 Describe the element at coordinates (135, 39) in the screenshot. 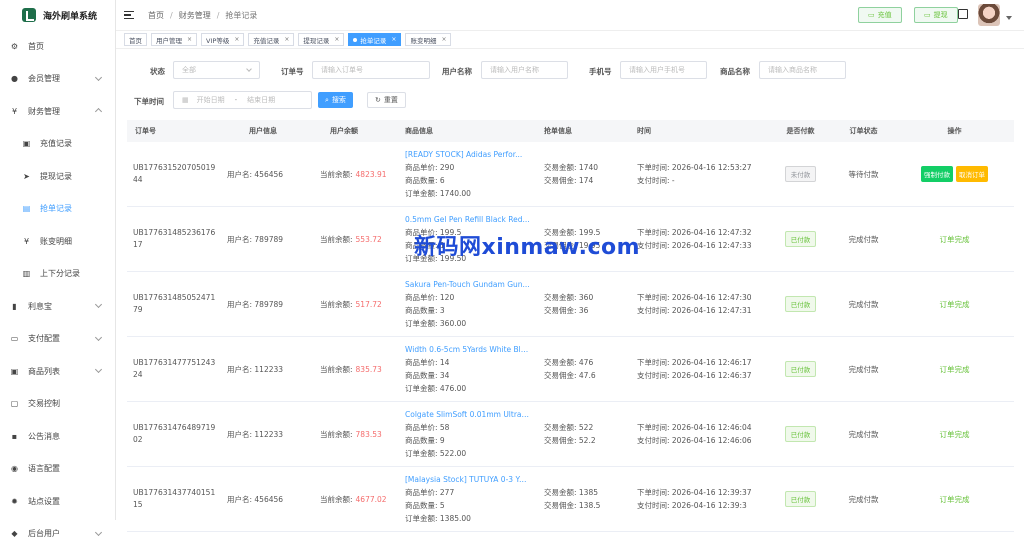

I see `tab: 首页` at that location.